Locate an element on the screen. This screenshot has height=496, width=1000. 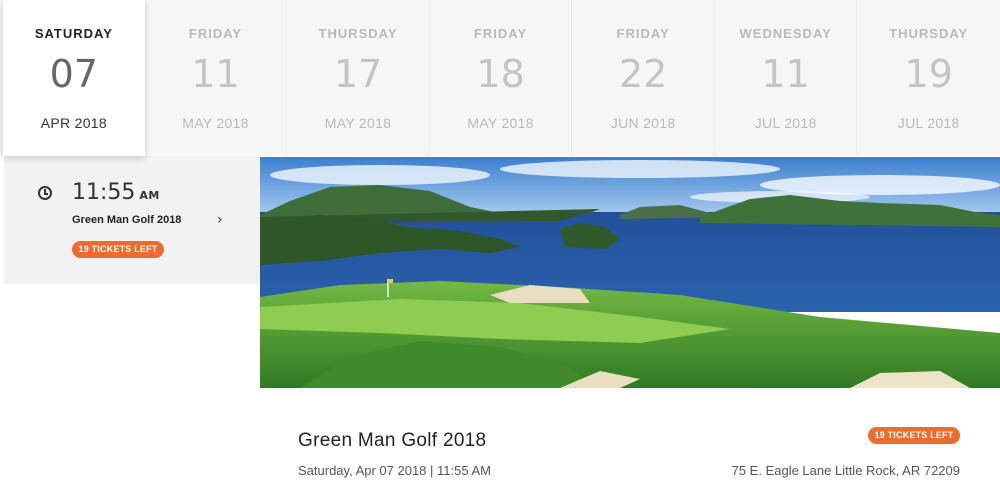
date-day: 18 is located at coordinates (500, 74).